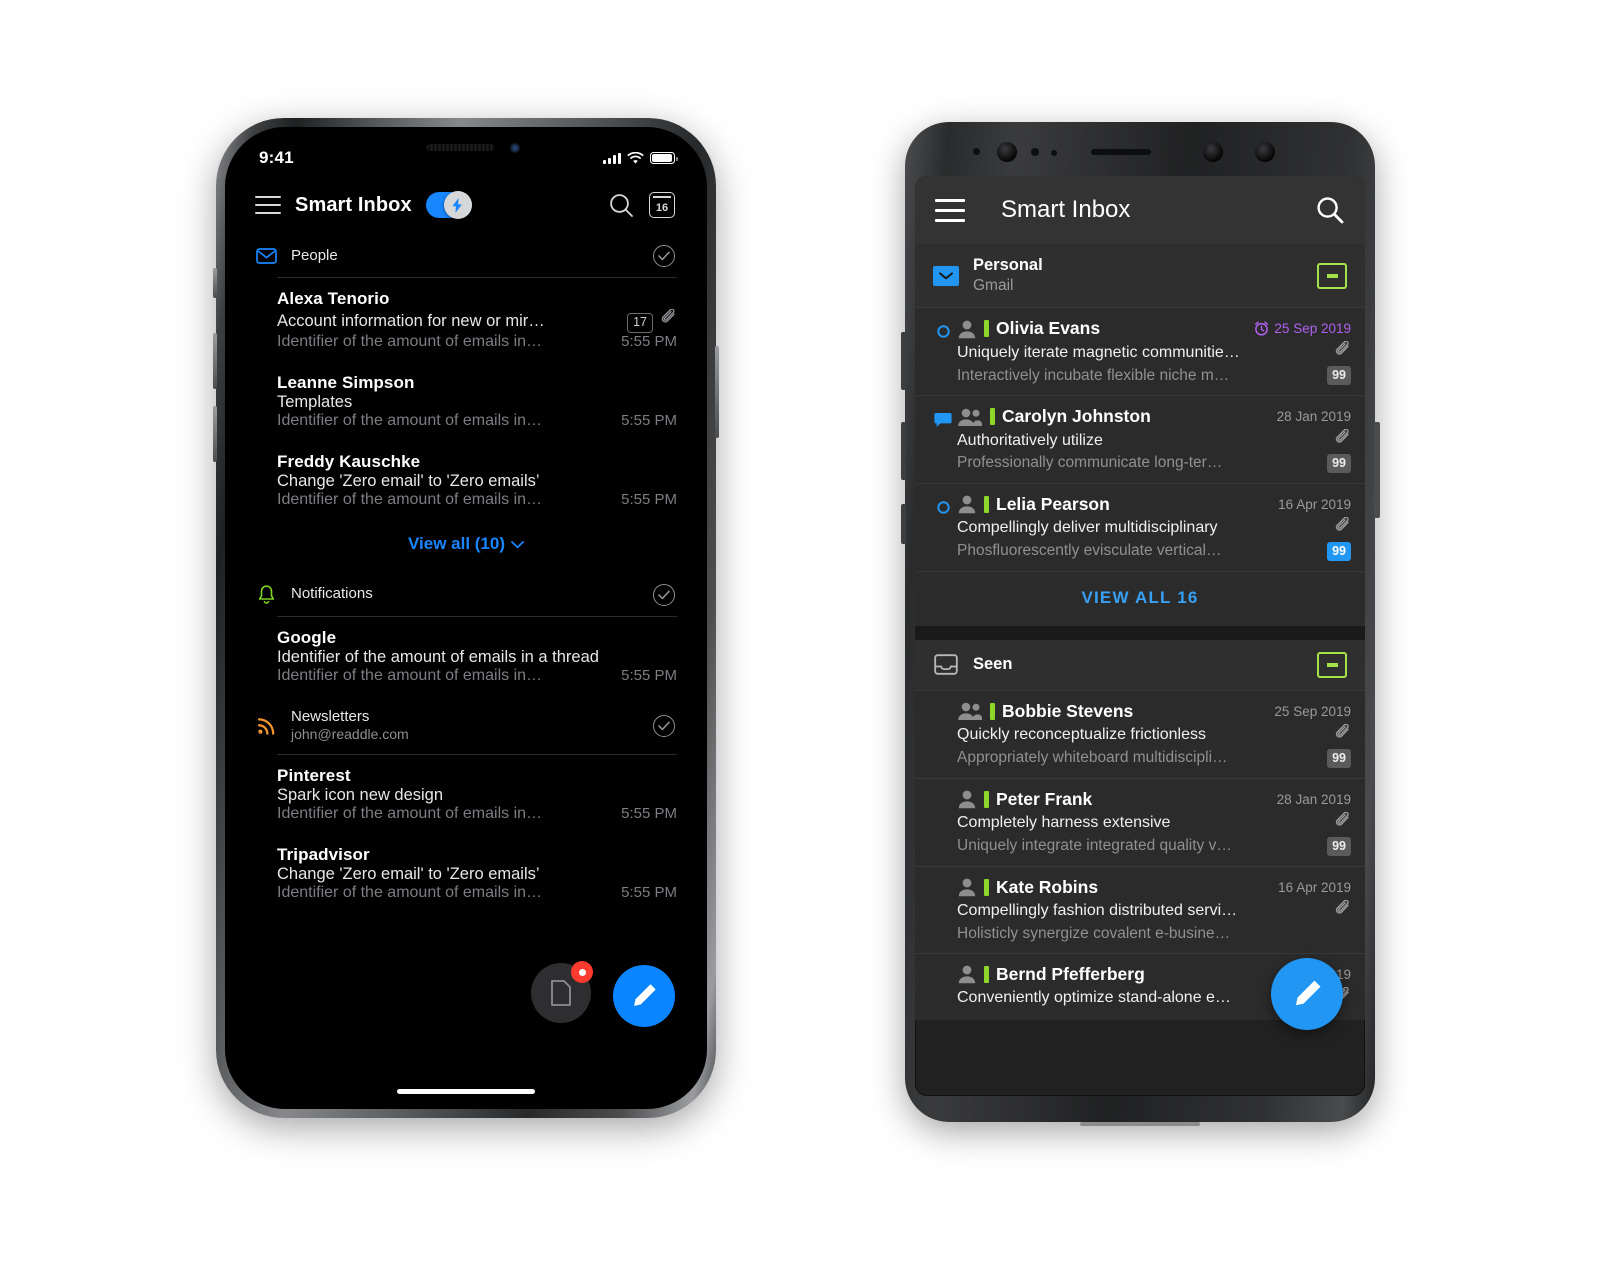  What do you see at coordinates (1053, 503) in the screenshot?
I see `mail-sender: Lelia Pearson` at bounding box center [1053, 503].